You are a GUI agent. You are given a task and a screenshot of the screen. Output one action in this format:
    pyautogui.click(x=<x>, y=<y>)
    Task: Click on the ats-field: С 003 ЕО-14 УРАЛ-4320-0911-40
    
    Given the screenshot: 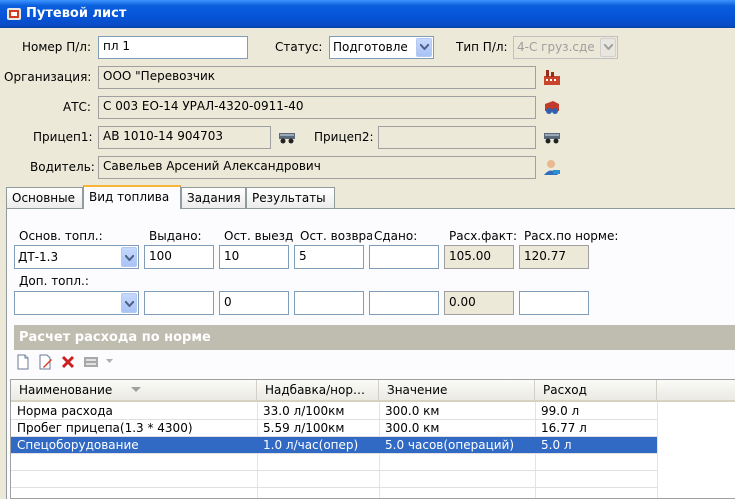 What is the action you would take?
    pyautogui.click(x=317, y=107)
    